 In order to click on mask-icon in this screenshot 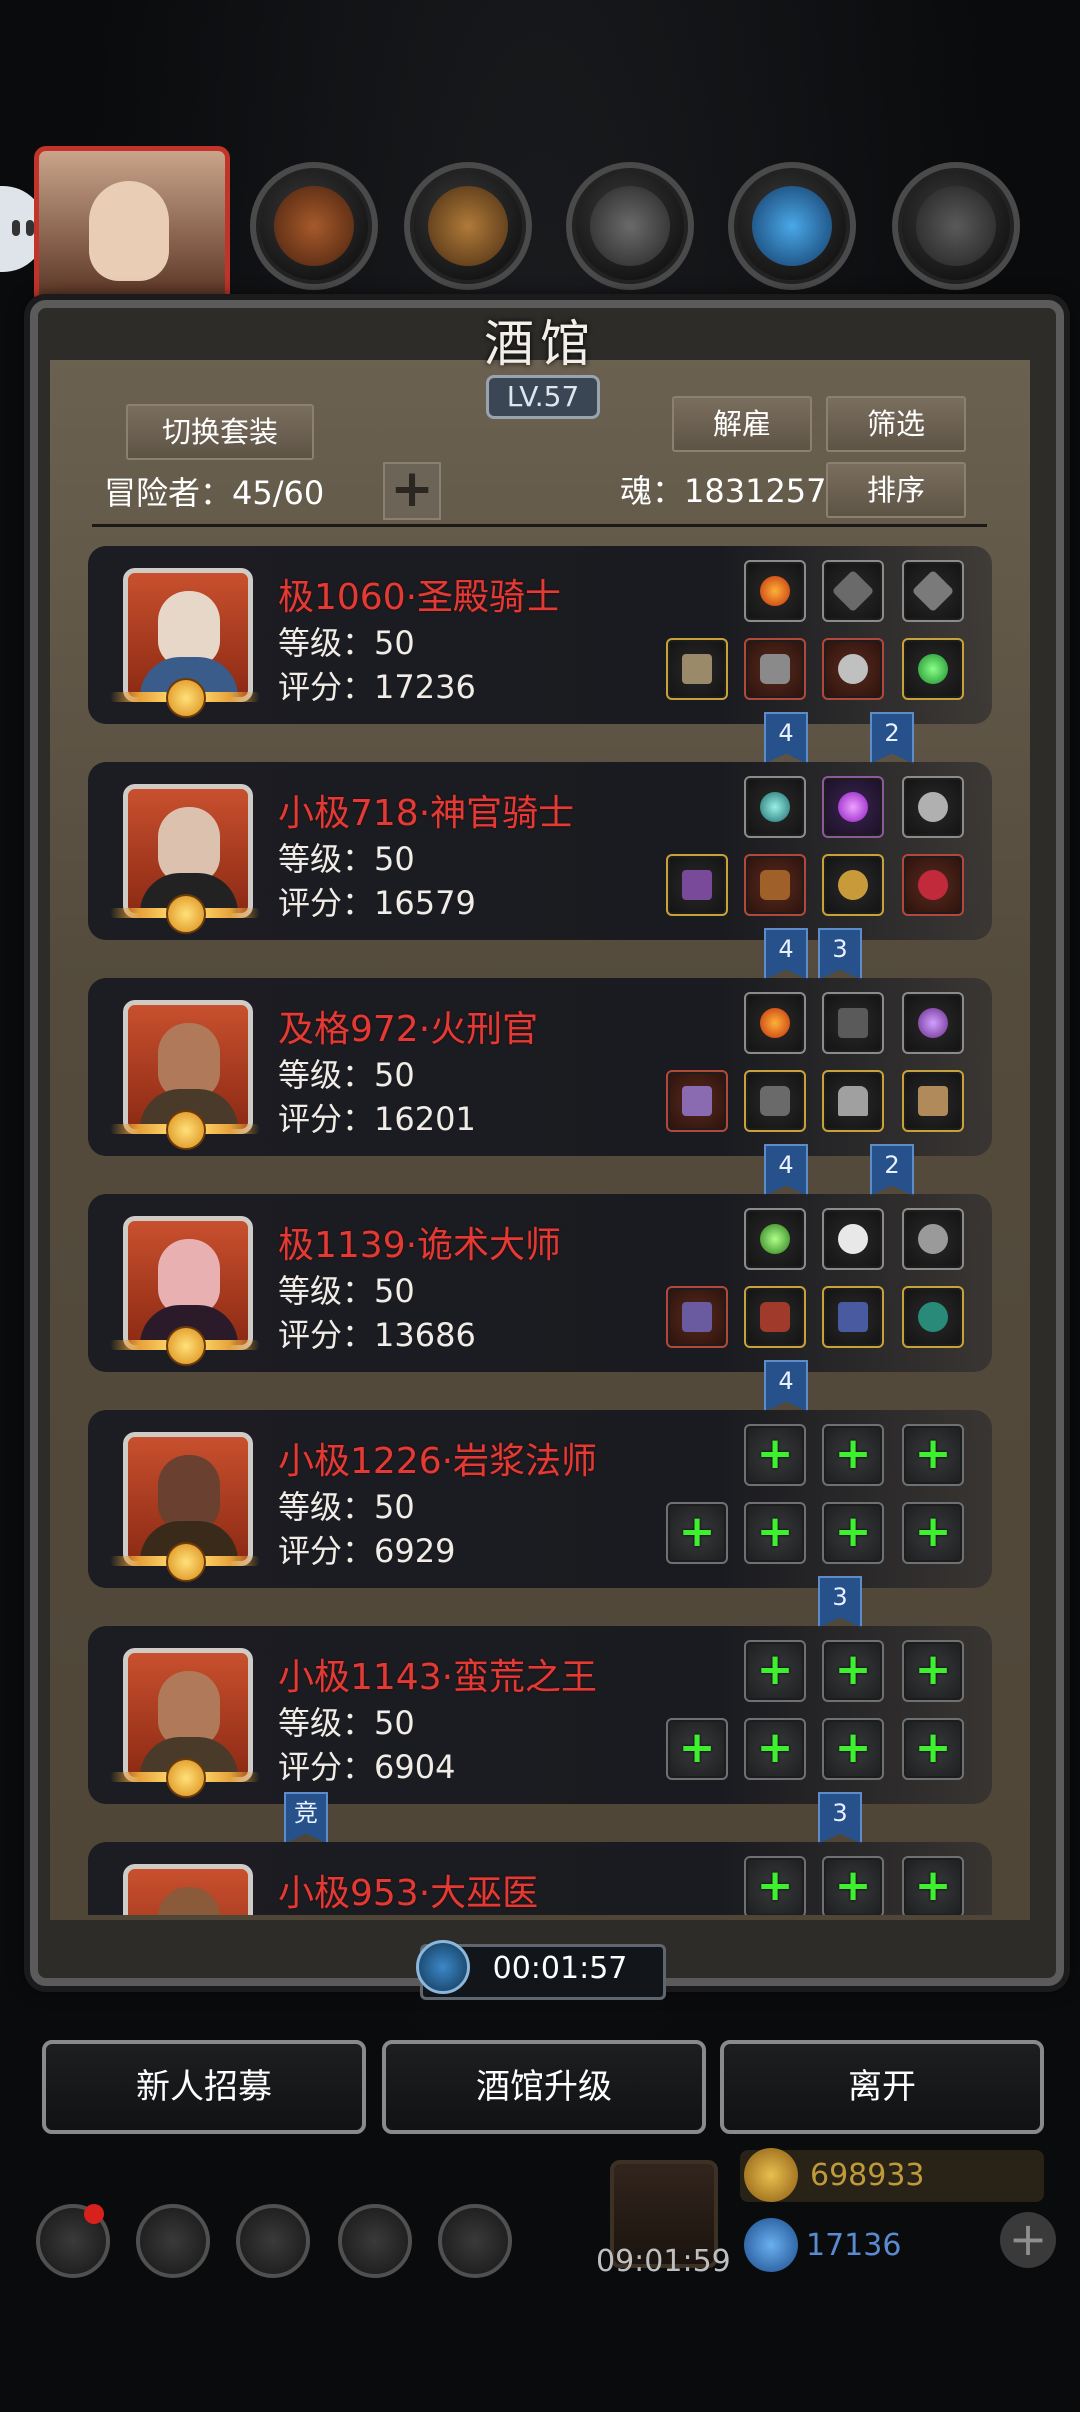, I will do `click(933, 1239)`.